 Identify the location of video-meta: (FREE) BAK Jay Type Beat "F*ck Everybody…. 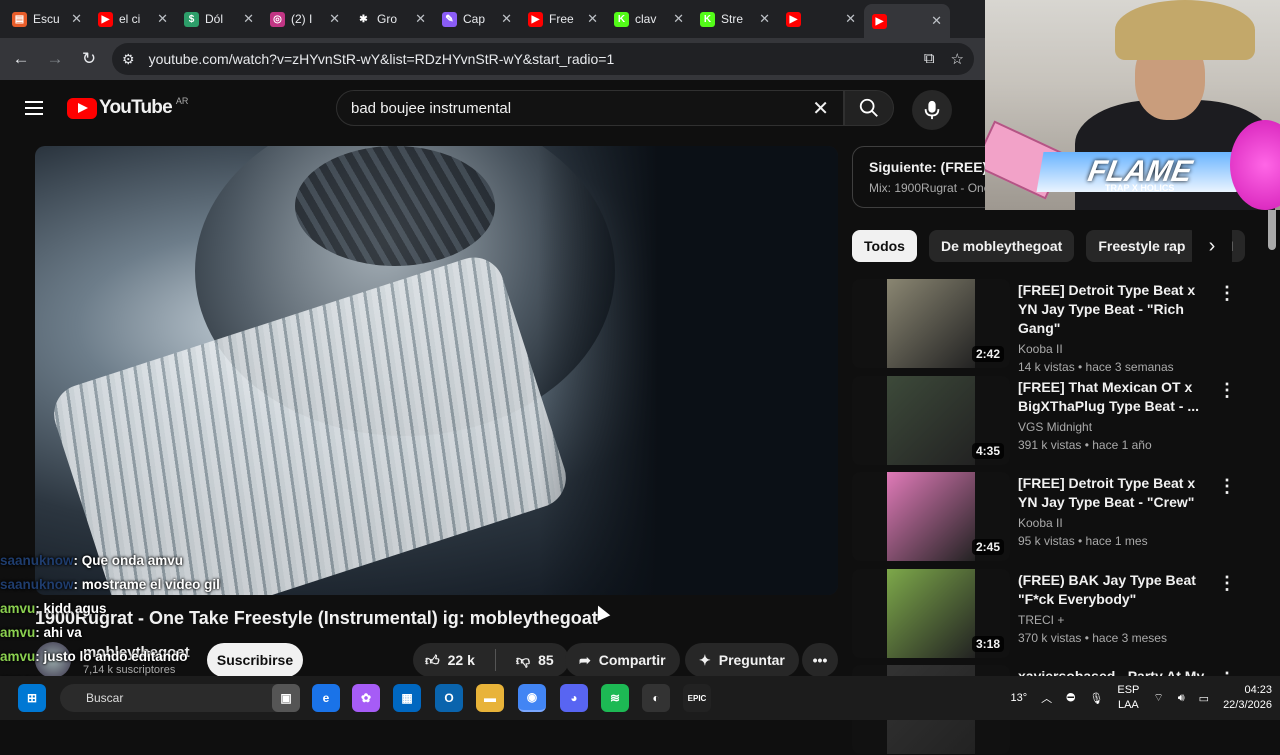
(1113, 608).